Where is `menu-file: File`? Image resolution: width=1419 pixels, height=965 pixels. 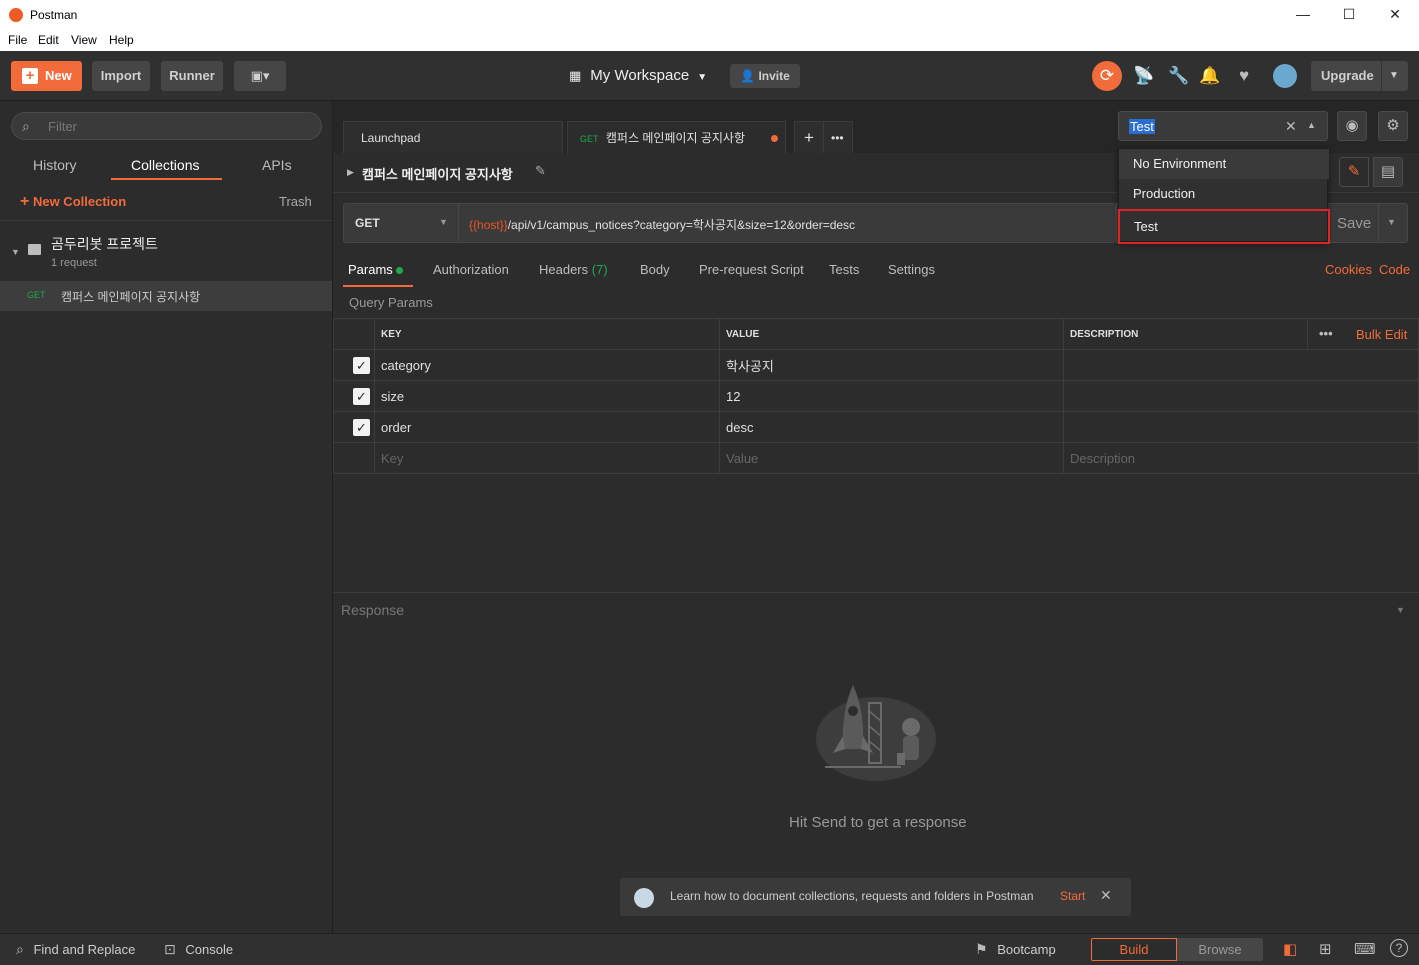 menu-file: File is located at coordinates (17, 40).